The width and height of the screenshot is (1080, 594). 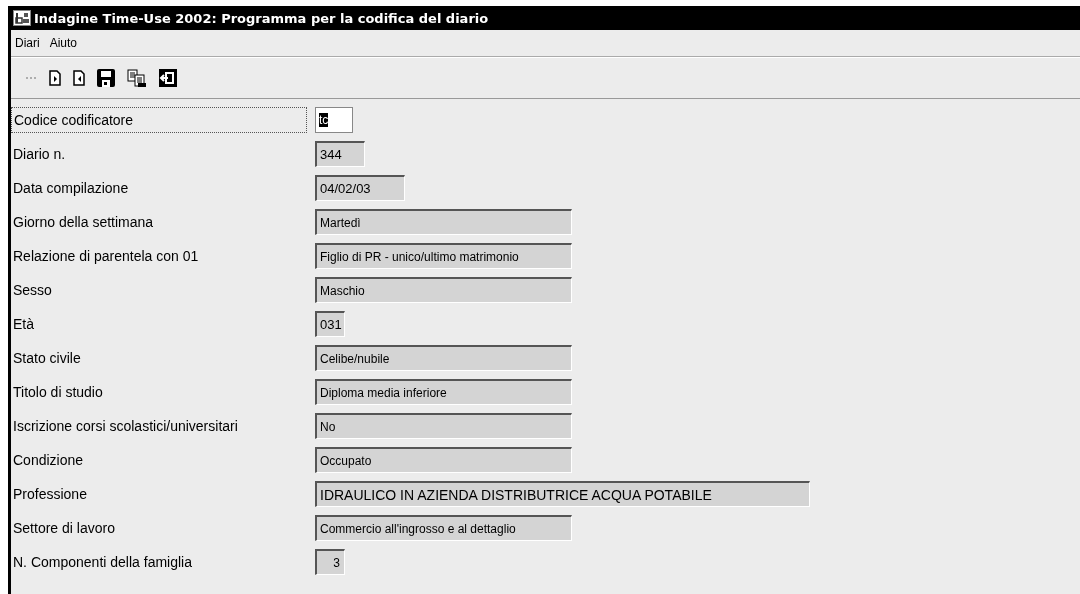 I want to click on input-field: Occupato, so click(x=443, y=460).